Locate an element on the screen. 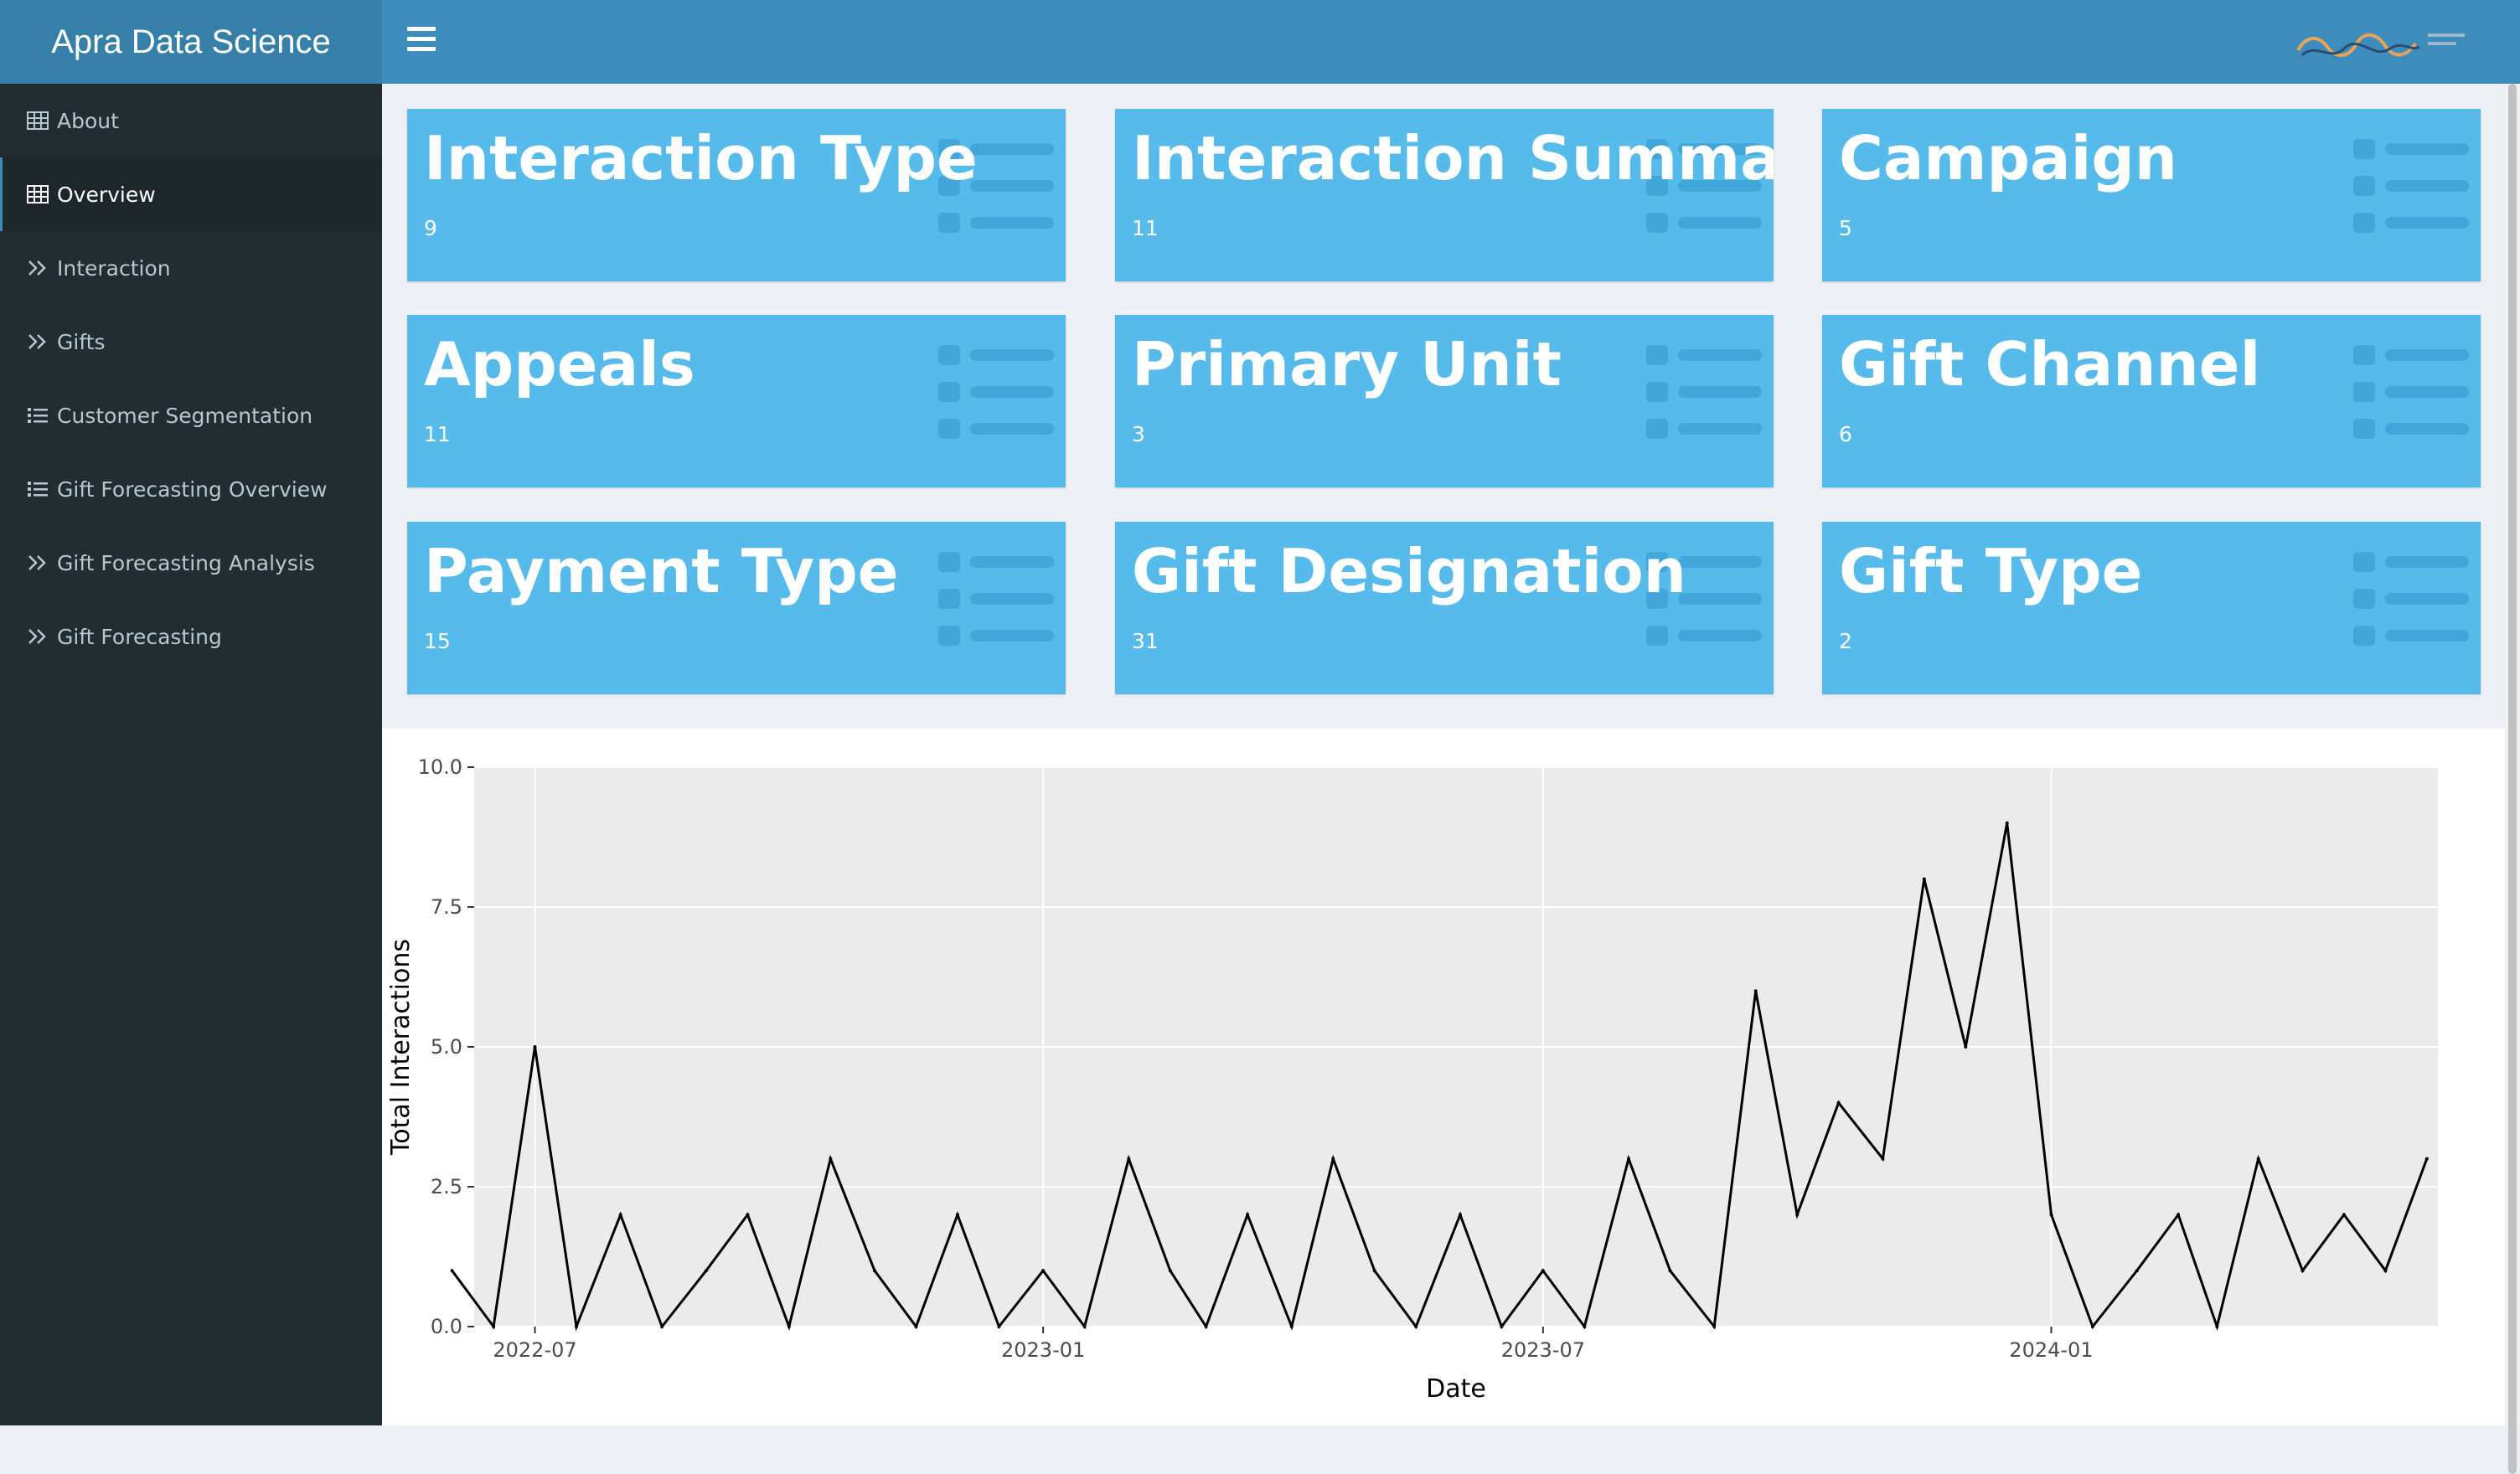  info-box-title: Gift Type is located at coordinates (1991, 571).